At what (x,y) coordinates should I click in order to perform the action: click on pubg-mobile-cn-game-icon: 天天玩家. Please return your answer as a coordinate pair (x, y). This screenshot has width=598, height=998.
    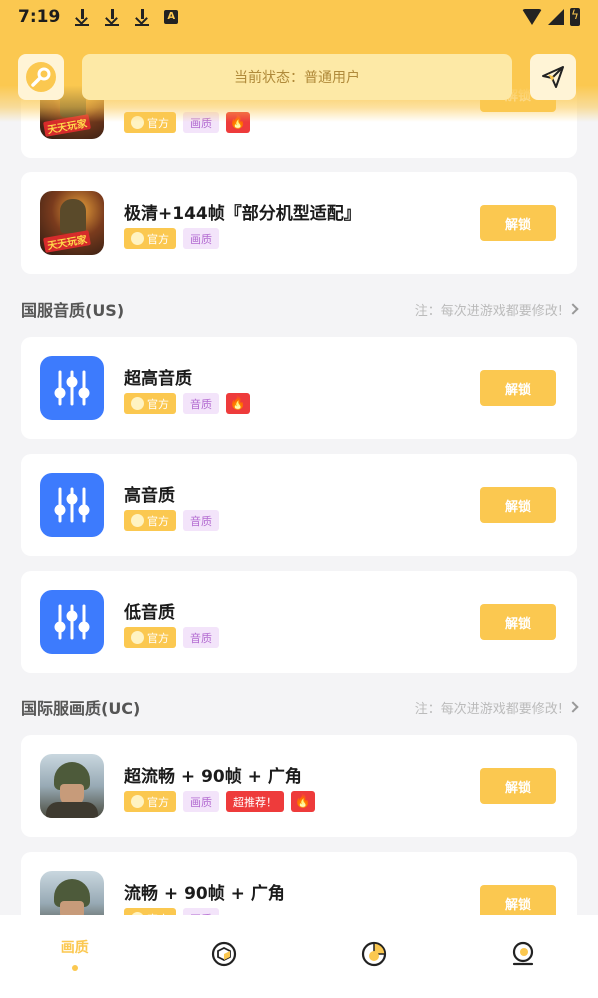
    Looking at the image, I should click on (72, 223).